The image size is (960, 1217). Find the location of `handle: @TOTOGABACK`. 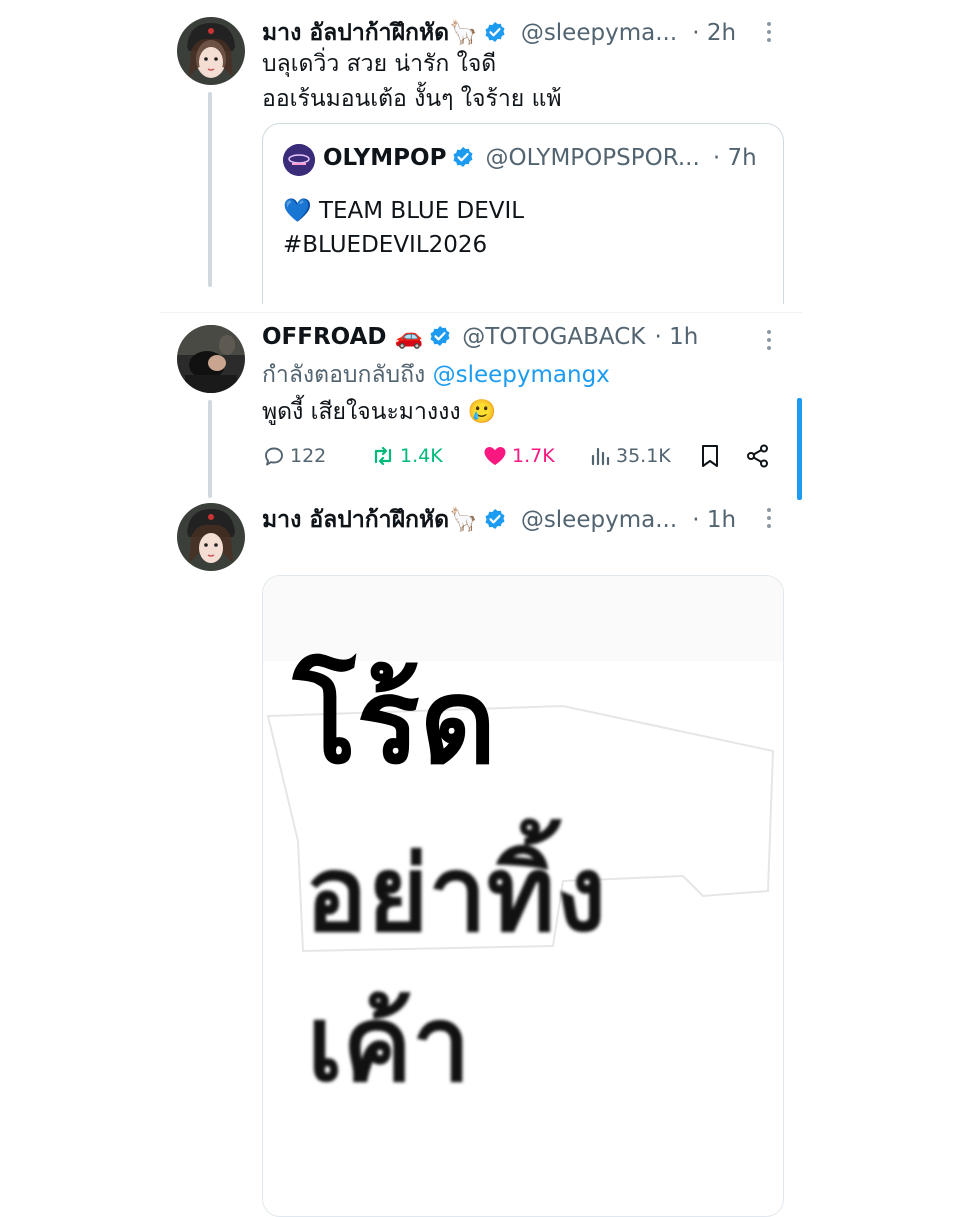

handle: @TOTOGABACK is located at coordinates (553, 337).